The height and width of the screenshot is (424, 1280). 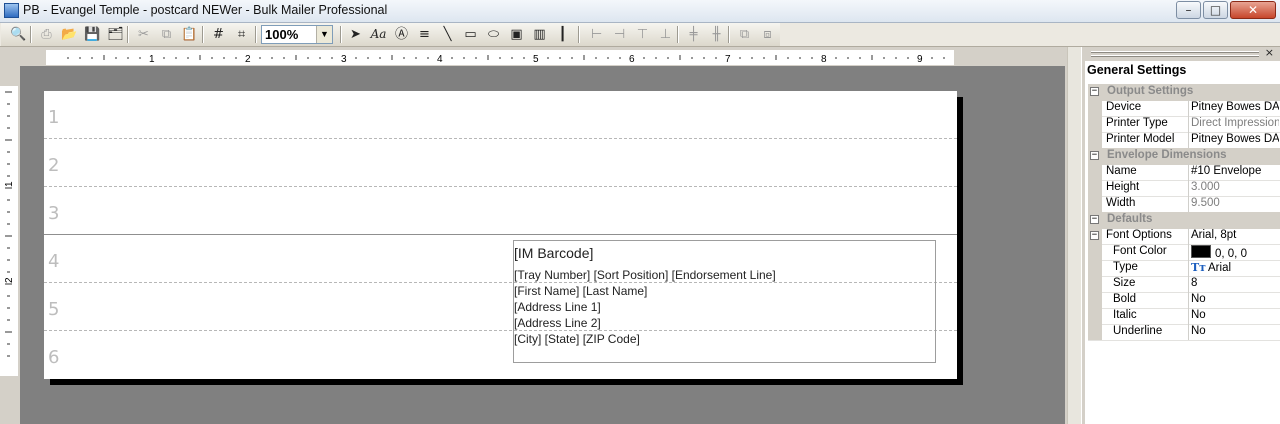 What do you see at coordinates (767, 34) in the screenshot?
I see `send-back-icon: ⧈` at bounding box center [767, 34].